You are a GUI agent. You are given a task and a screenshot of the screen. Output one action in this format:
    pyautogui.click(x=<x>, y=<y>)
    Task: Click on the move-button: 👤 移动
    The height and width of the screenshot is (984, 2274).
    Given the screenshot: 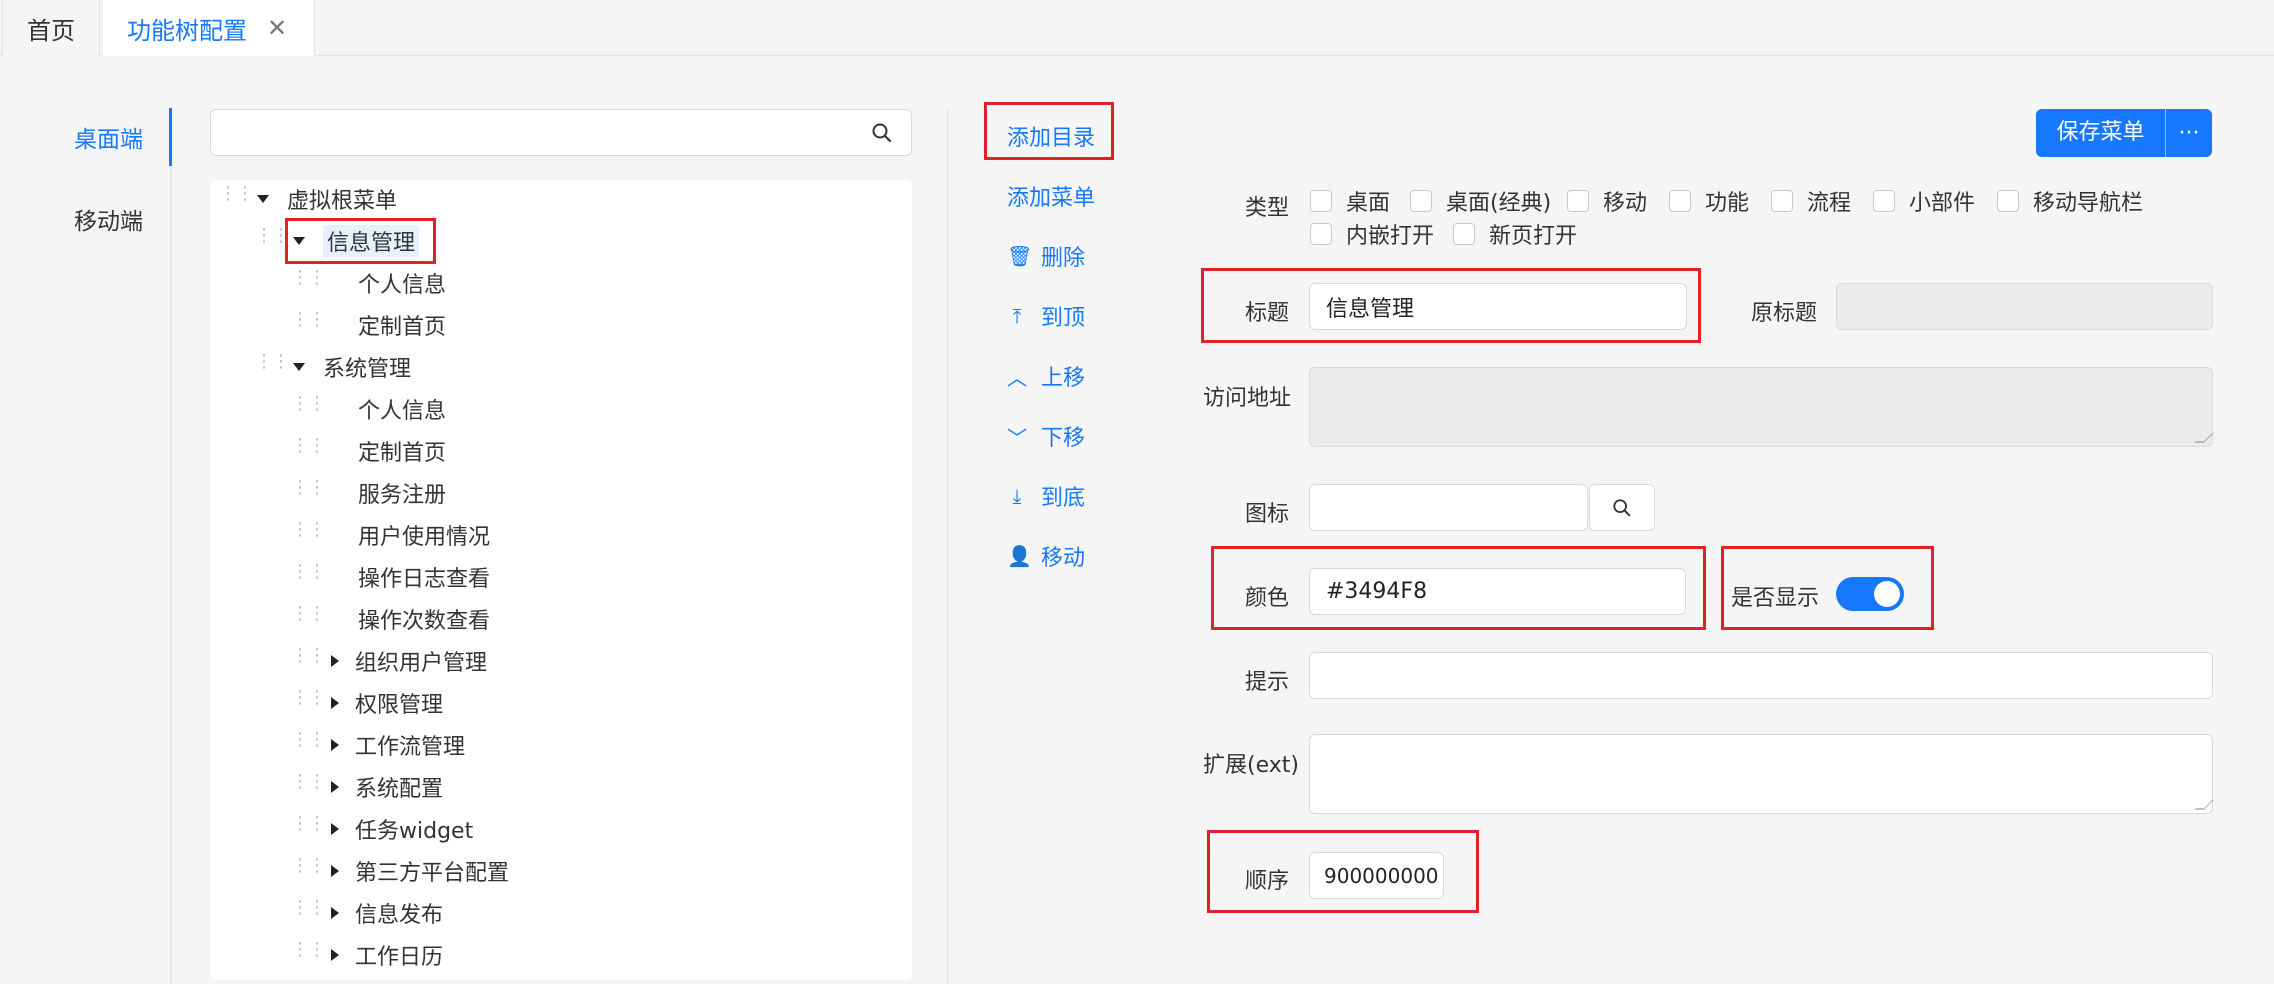 What is the action you would take?
    pyautogui.click(x=1046, y=556)
    